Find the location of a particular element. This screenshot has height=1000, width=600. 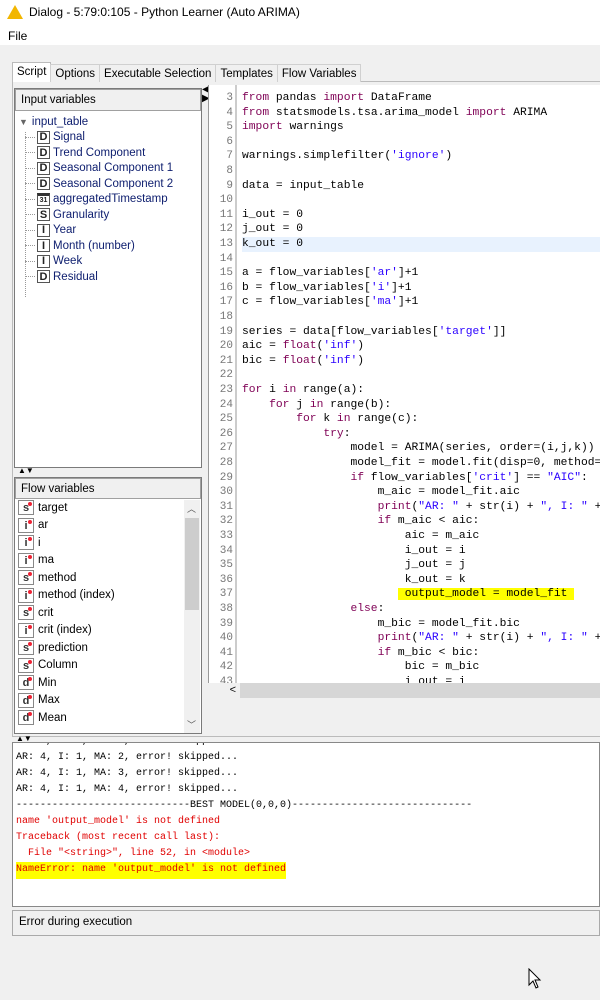

code-line: 20 aic = float('inf') is located at coordinates (404, 346).